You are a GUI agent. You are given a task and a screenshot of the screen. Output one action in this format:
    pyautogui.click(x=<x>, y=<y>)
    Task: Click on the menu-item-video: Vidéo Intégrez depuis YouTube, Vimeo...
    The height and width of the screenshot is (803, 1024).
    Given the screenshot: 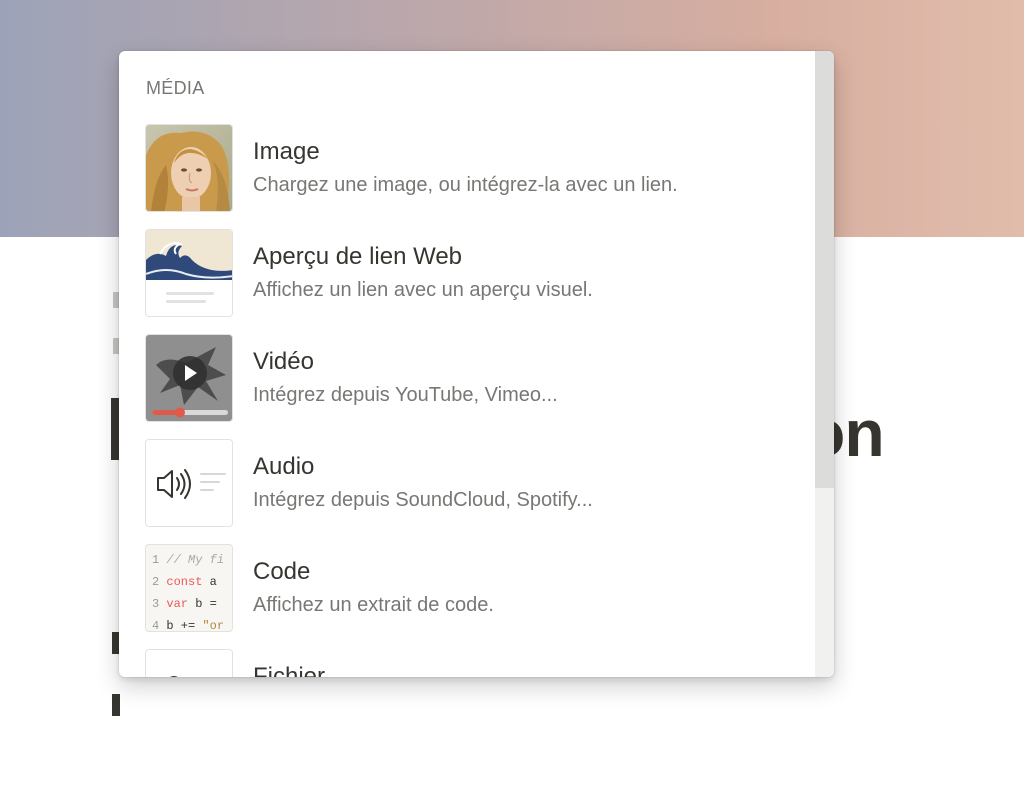 What is the action you would take?
    pyautogui.click(x=467, y=386)
    